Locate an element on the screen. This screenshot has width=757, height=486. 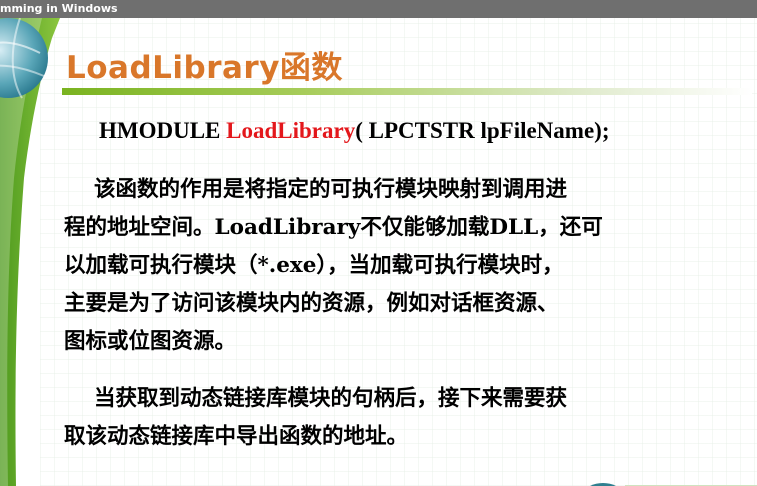
paragraph-line: 以加载可执行模块（*.exe），当加载可执行模块时， is located at coordinates (314, 265).